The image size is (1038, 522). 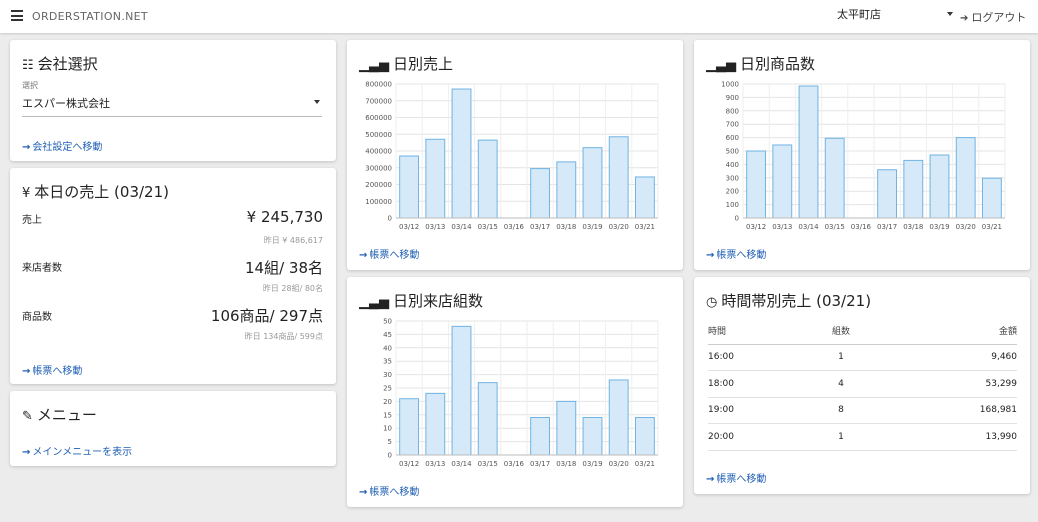 What do you see at coordinates (736, 477) in the screenshot?
I see `hourly-report-link: → 帳票へ移動` at bounding box center [736, 477].